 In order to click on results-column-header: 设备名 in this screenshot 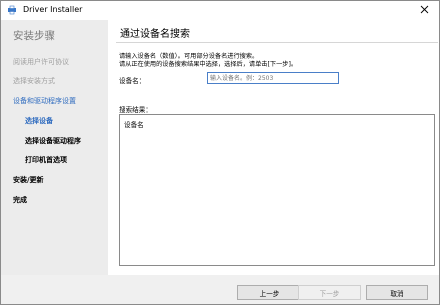, I will do `click(134, 125)`.